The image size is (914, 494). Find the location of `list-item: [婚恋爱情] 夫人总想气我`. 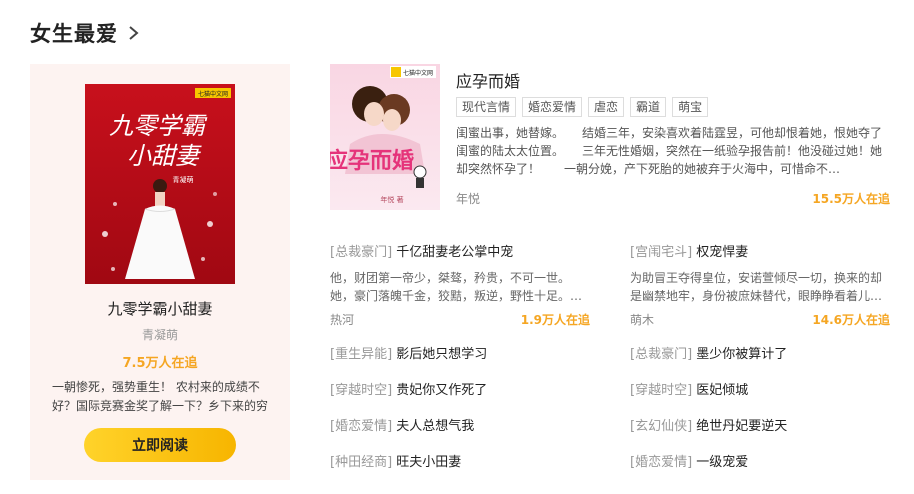

list-item: [婚恋爱情] 夫人总想气我 is located at coordinates (460, 427).